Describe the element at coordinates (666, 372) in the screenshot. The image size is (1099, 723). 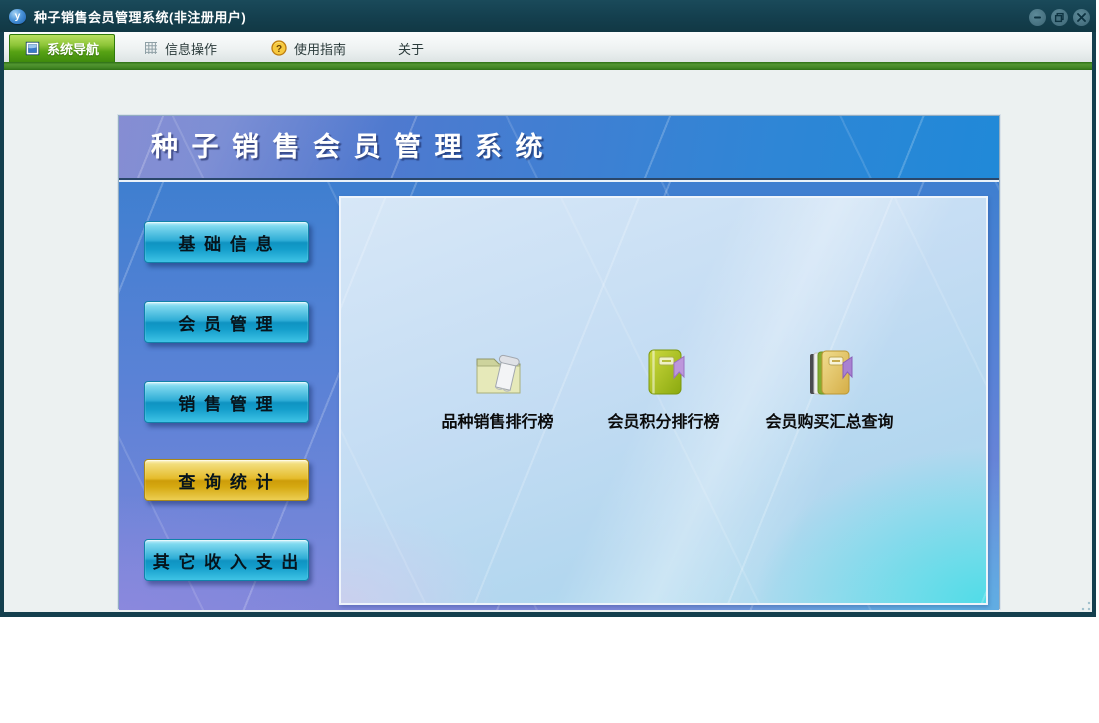
I see `green-book-icon` at that location.